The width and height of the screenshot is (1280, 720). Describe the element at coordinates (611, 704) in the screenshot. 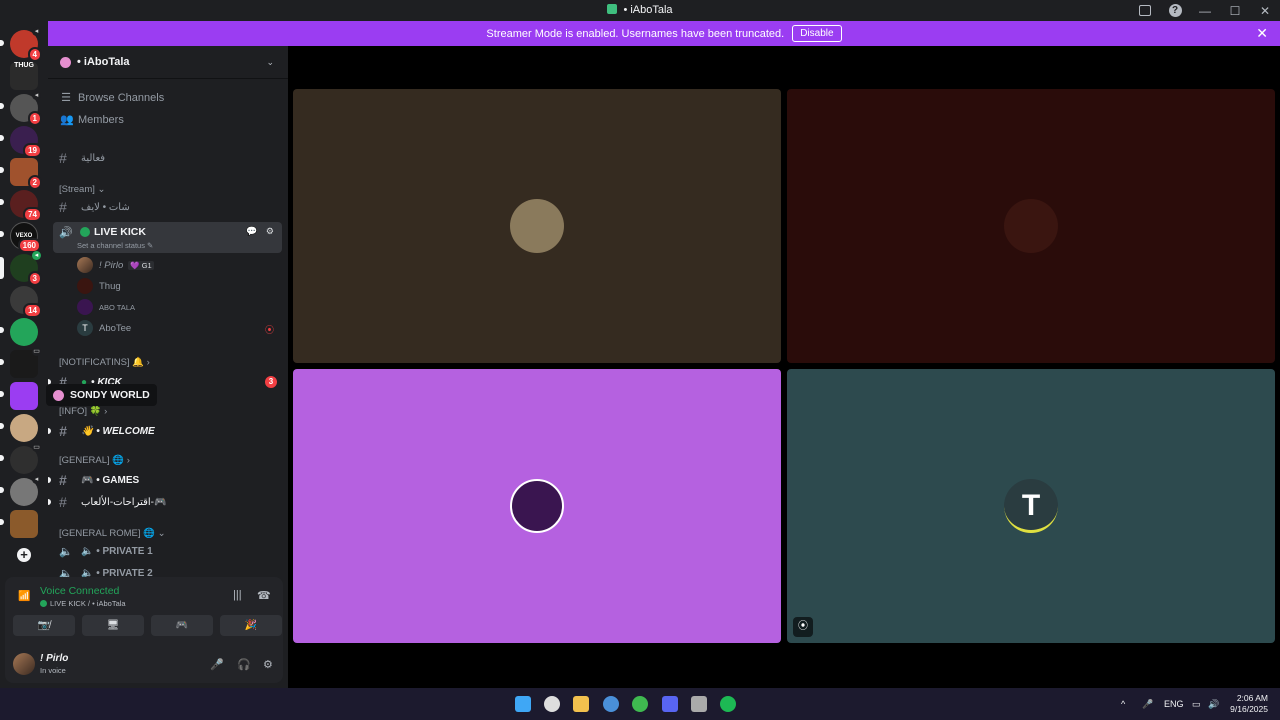

I see `chrome-icon` at that location.